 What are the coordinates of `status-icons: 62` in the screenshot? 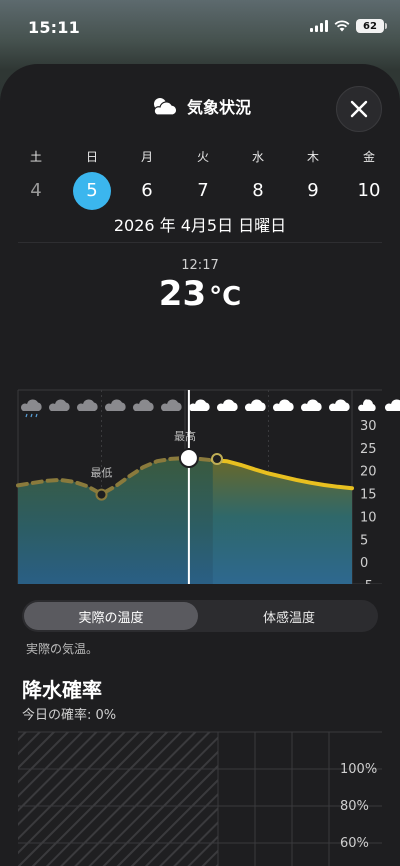 It's located at (348, 26).